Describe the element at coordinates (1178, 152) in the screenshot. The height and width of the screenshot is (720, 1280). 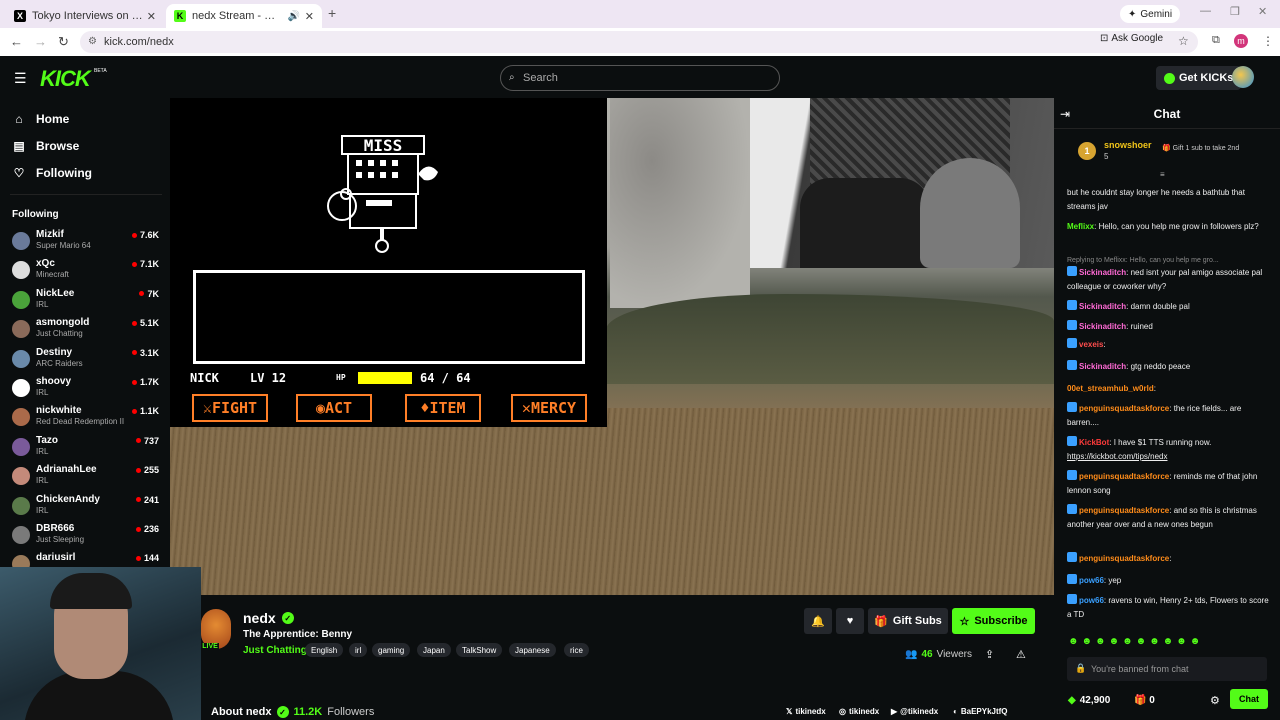
I see `gift-leaderboard: 1 snowshoer 5 🎁 Gift 1 sub to take 2nd` at that location.